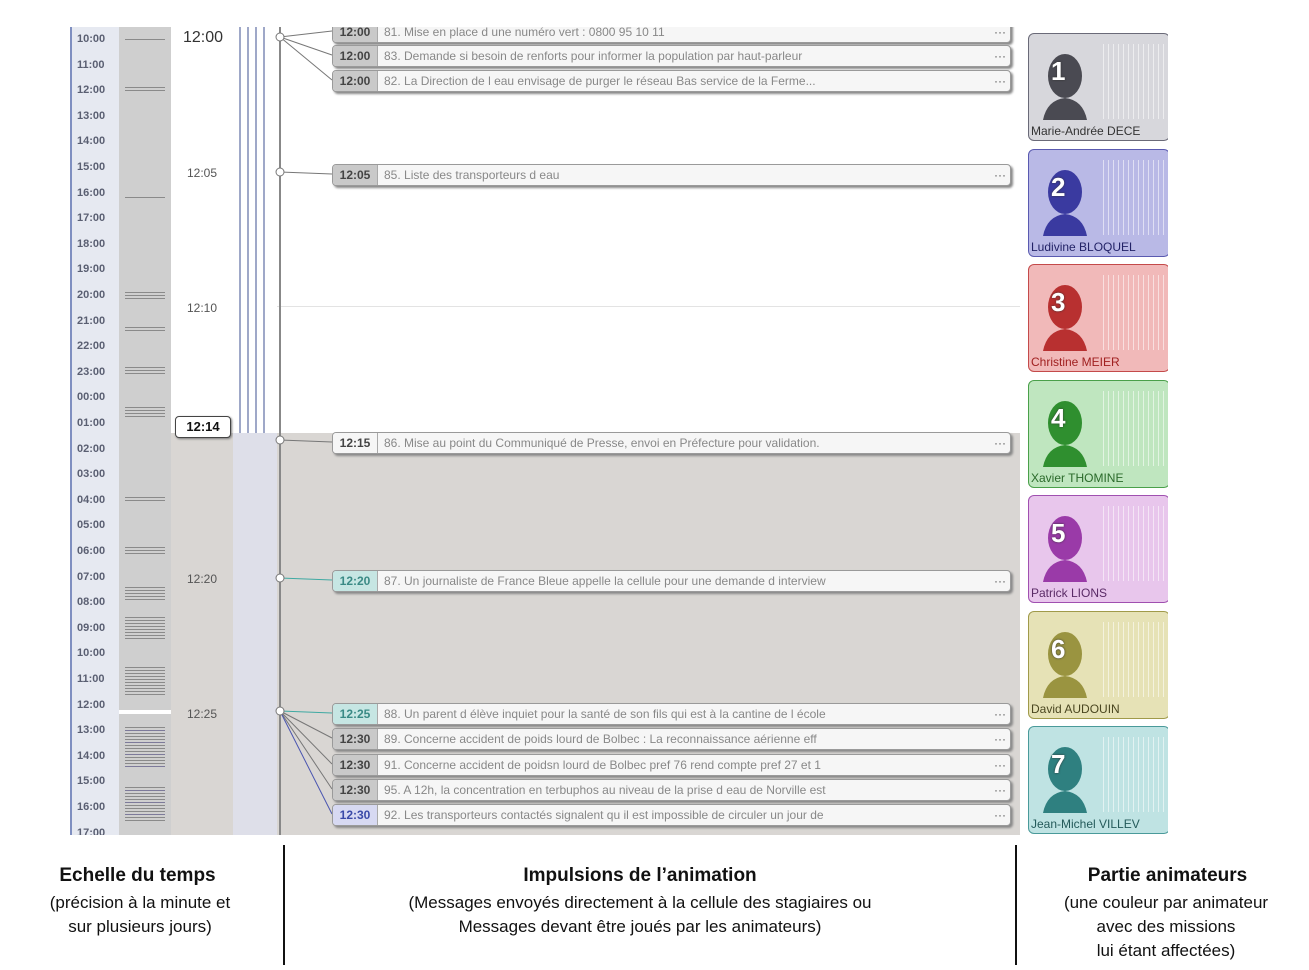  What do you see at coordinates (91, 295) in the screenshot?
I see `hour-label: 20:00` at bounding box center [91, 295].